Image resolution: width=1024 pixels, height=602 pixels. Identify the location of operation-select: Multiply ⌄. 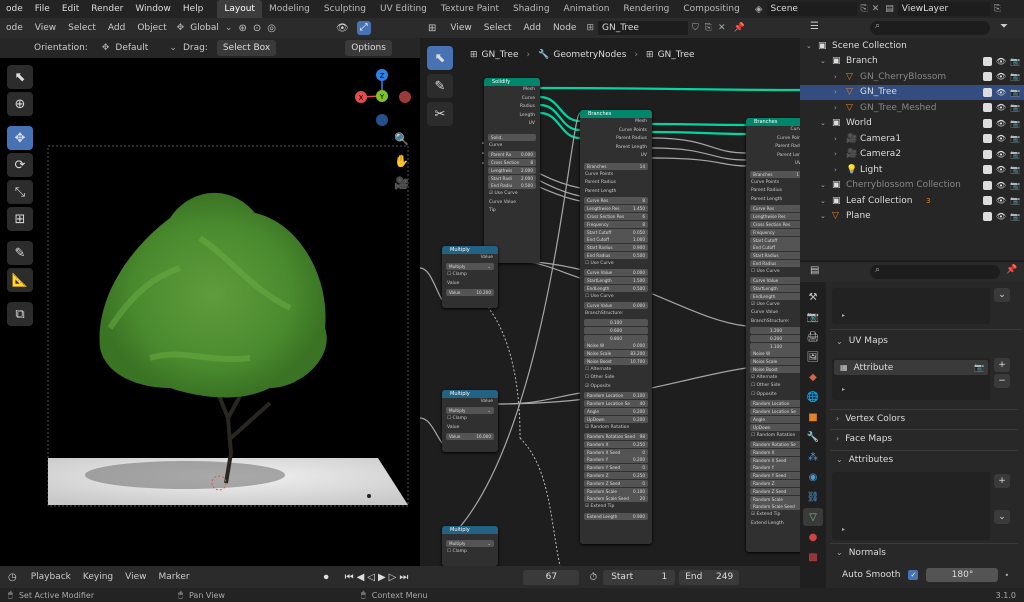
(470, 267).